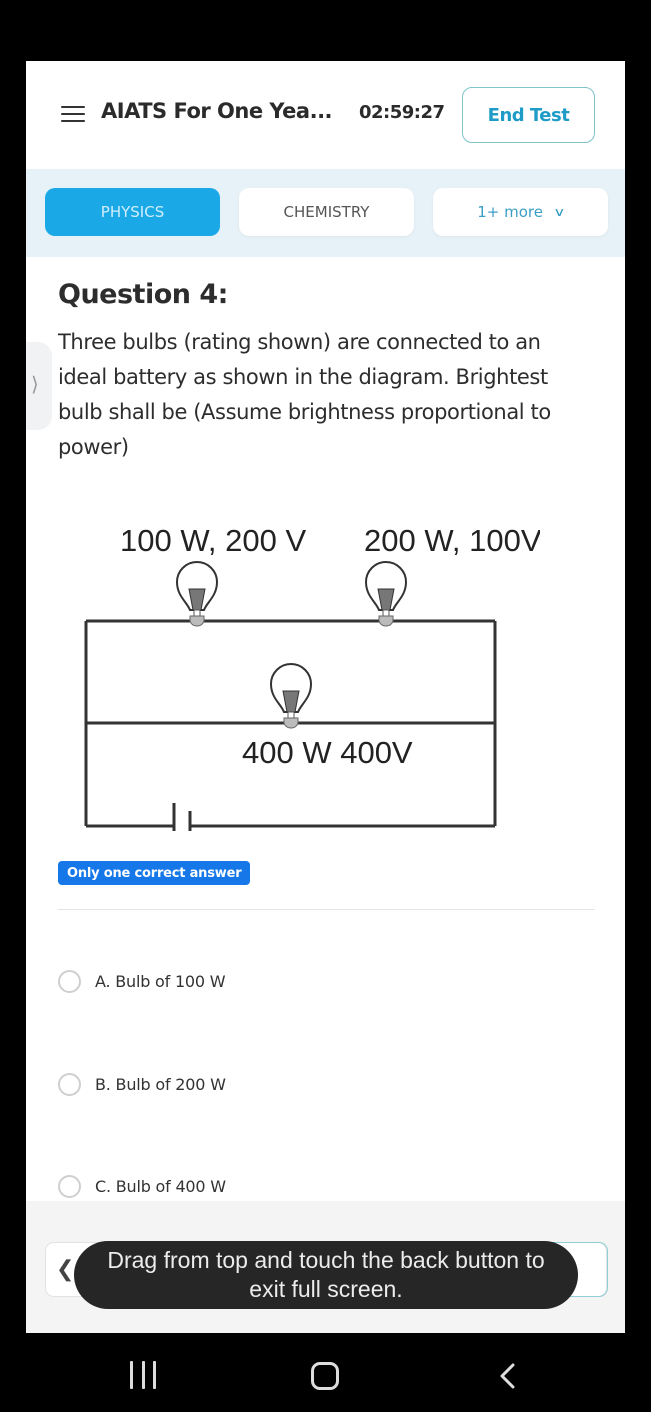 This screenshot has height=1412, width=651. I want to click on hamburger-menu-icon, so click(73, 115).